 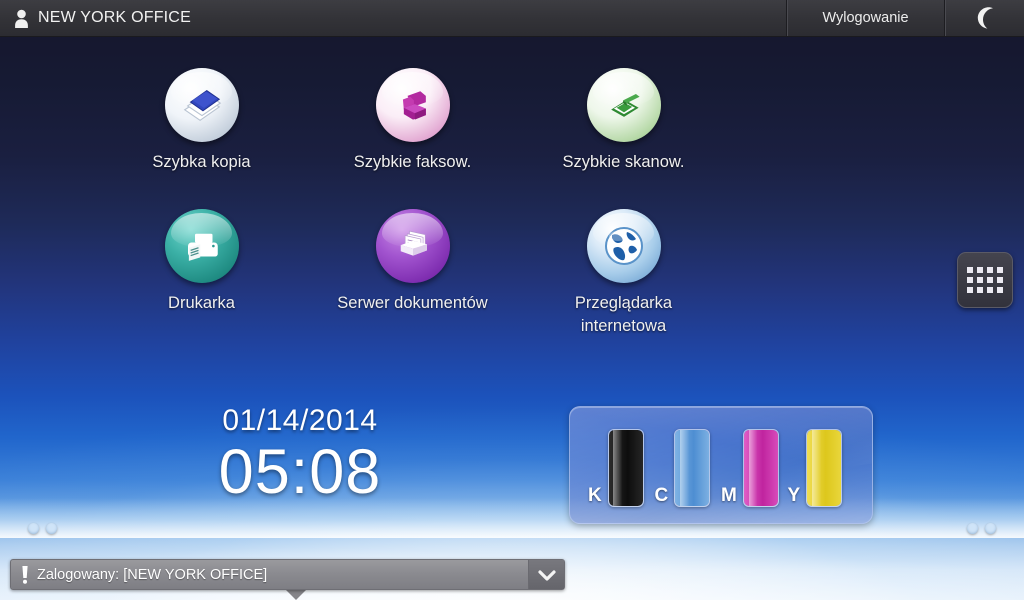 I want to click on logout-button: Wylogowanie, so click(x=865, y=18).